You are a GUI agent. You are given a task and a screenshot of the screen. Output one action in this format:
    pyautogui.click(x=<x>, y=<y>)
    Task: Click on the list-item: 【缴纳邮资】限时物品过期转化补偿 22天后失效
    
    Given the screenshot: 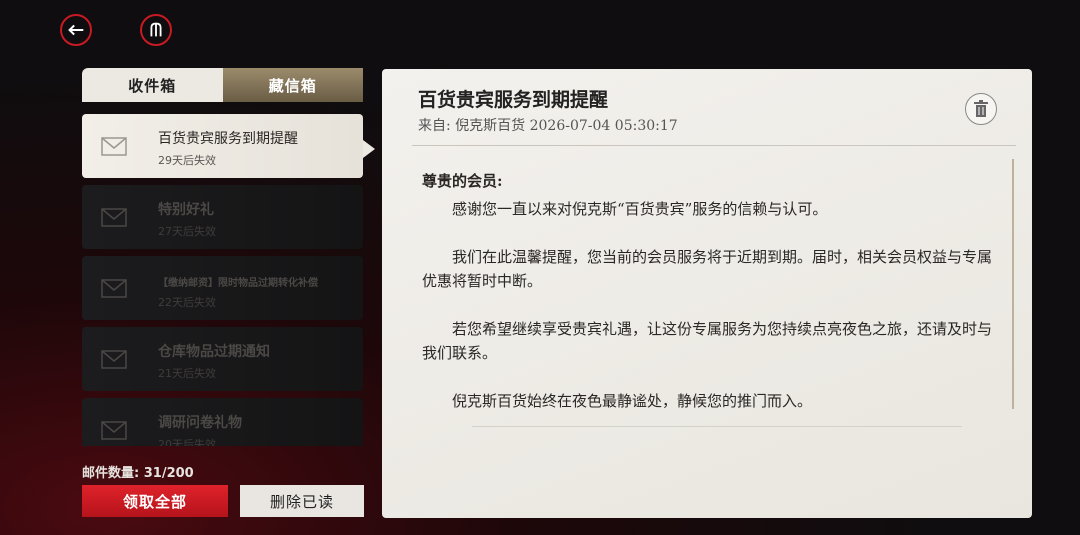 What is the action you would take?
    pyautogui.click(x=222, y=288)
    